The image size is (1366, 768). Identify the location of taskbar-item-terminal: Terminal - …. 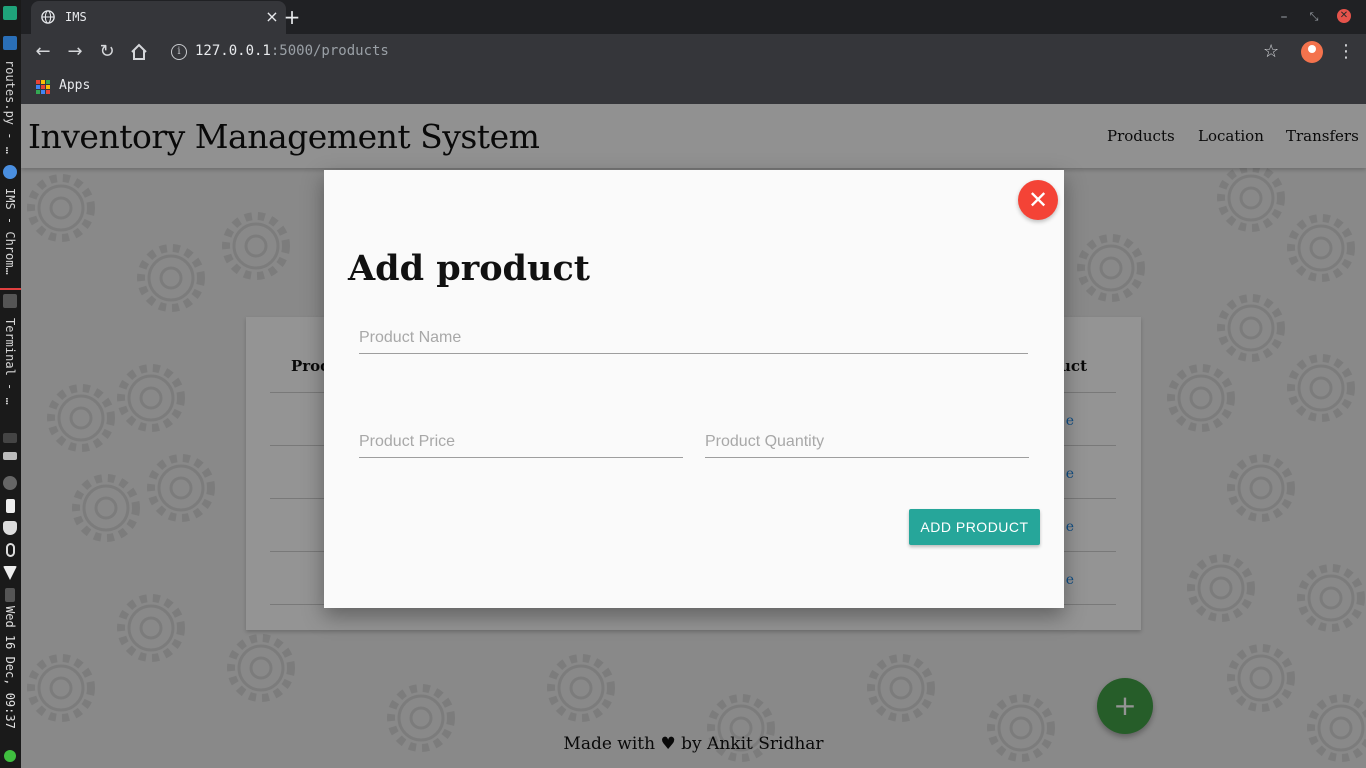
(10, 361).